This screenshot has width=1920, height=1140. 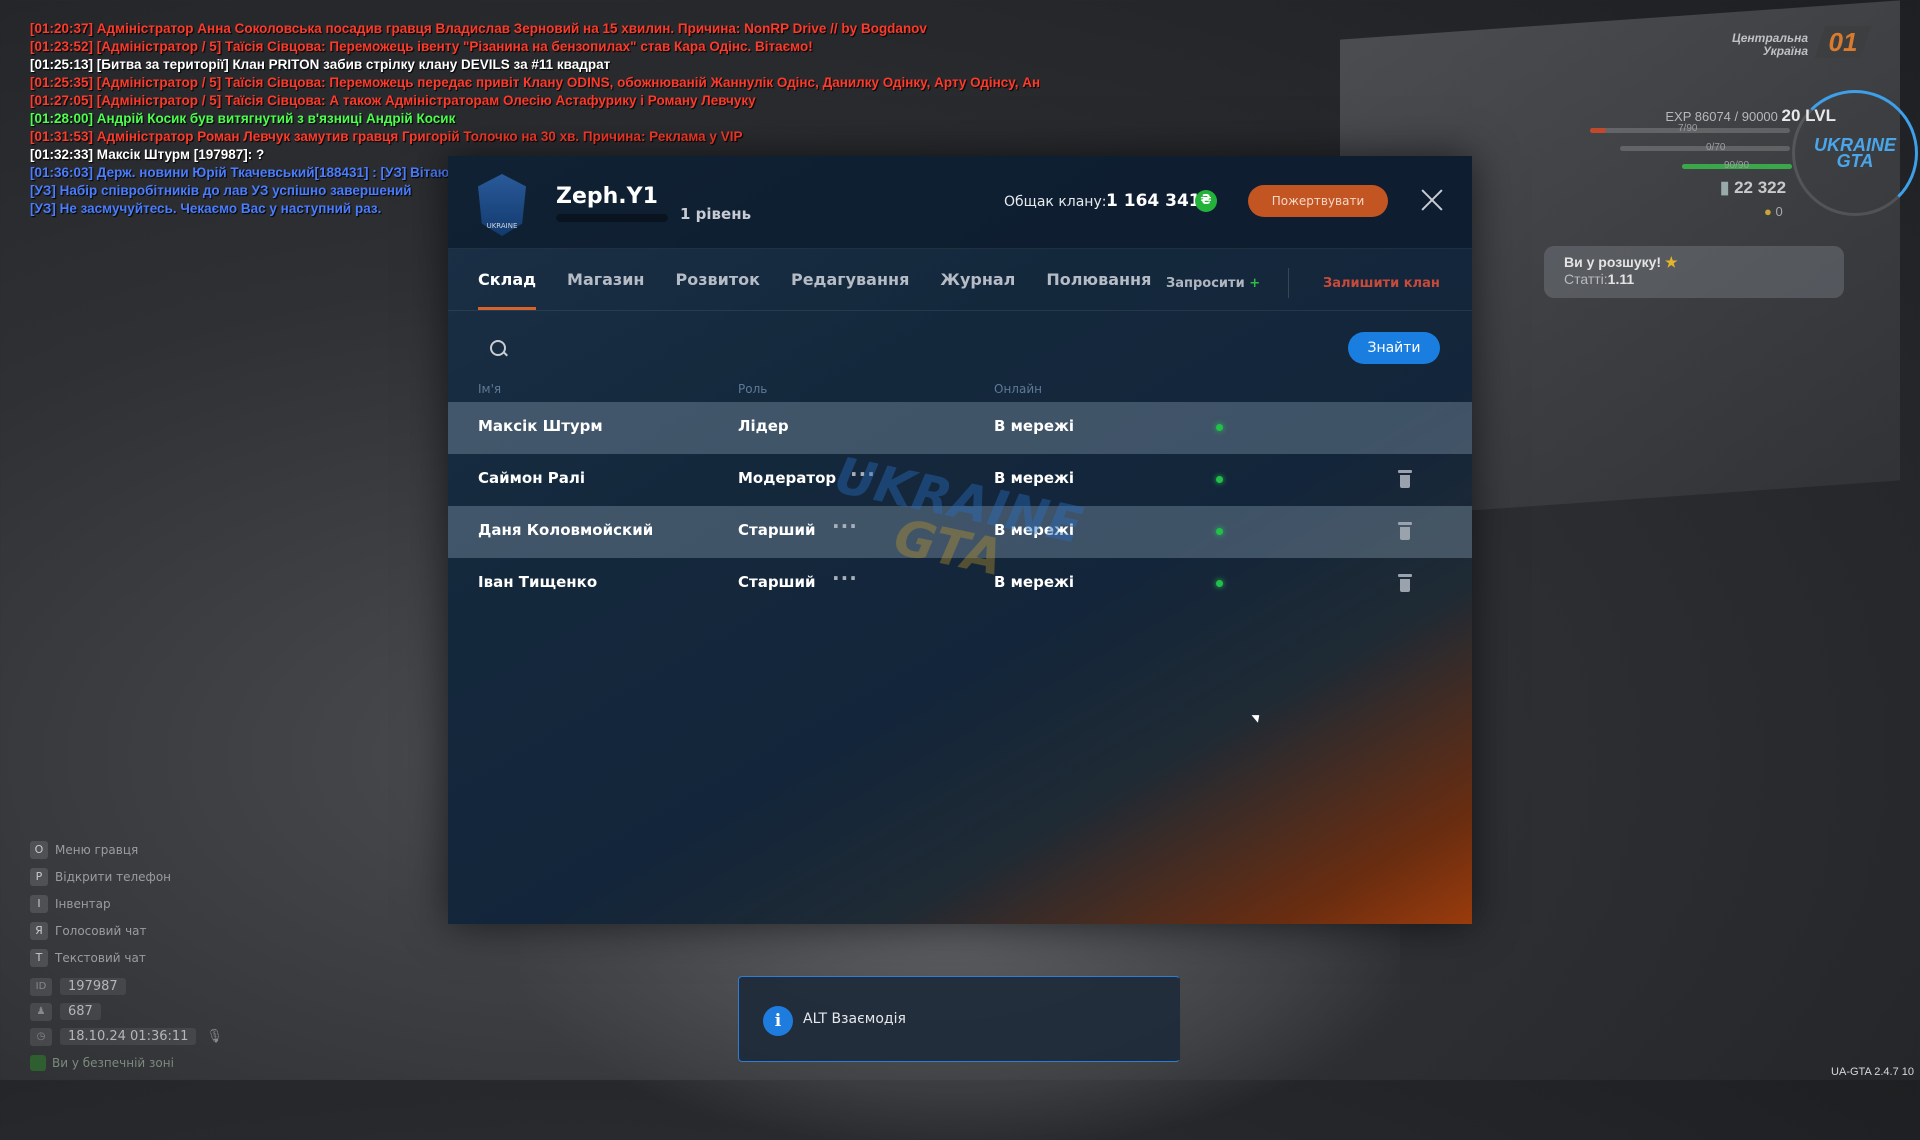 What do you see at coordinates (1768, 211) in the screenshot?
I see `coin-icon: ●` at bounding box center [1768, 211].